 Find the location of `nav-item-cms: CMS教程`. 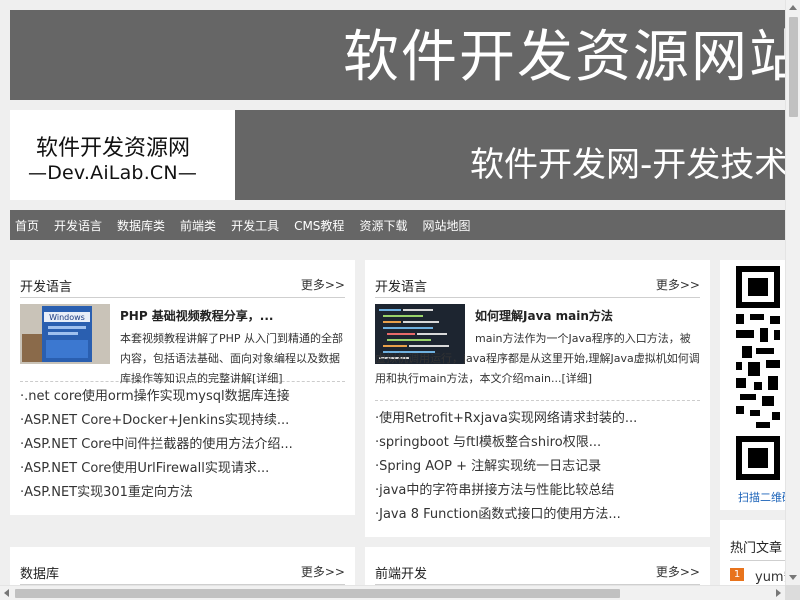

nav-item-cms: CMS教程 is located at coordinates (319, 225).